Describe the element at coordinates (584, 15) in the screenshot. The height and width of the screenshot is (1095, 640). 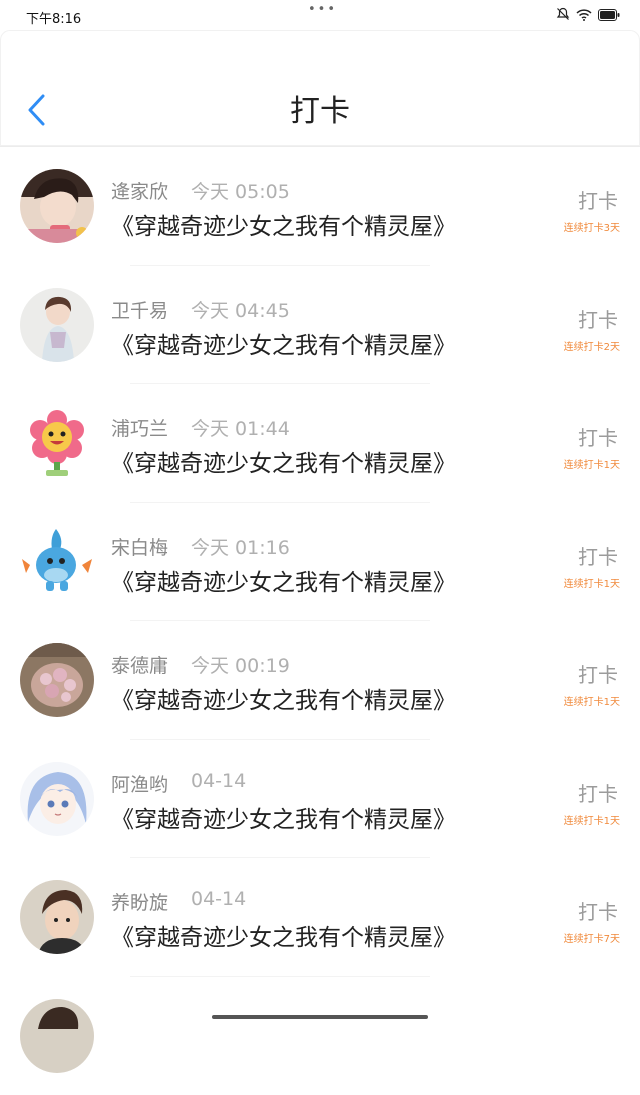
I see `wifi-icon` at that location.